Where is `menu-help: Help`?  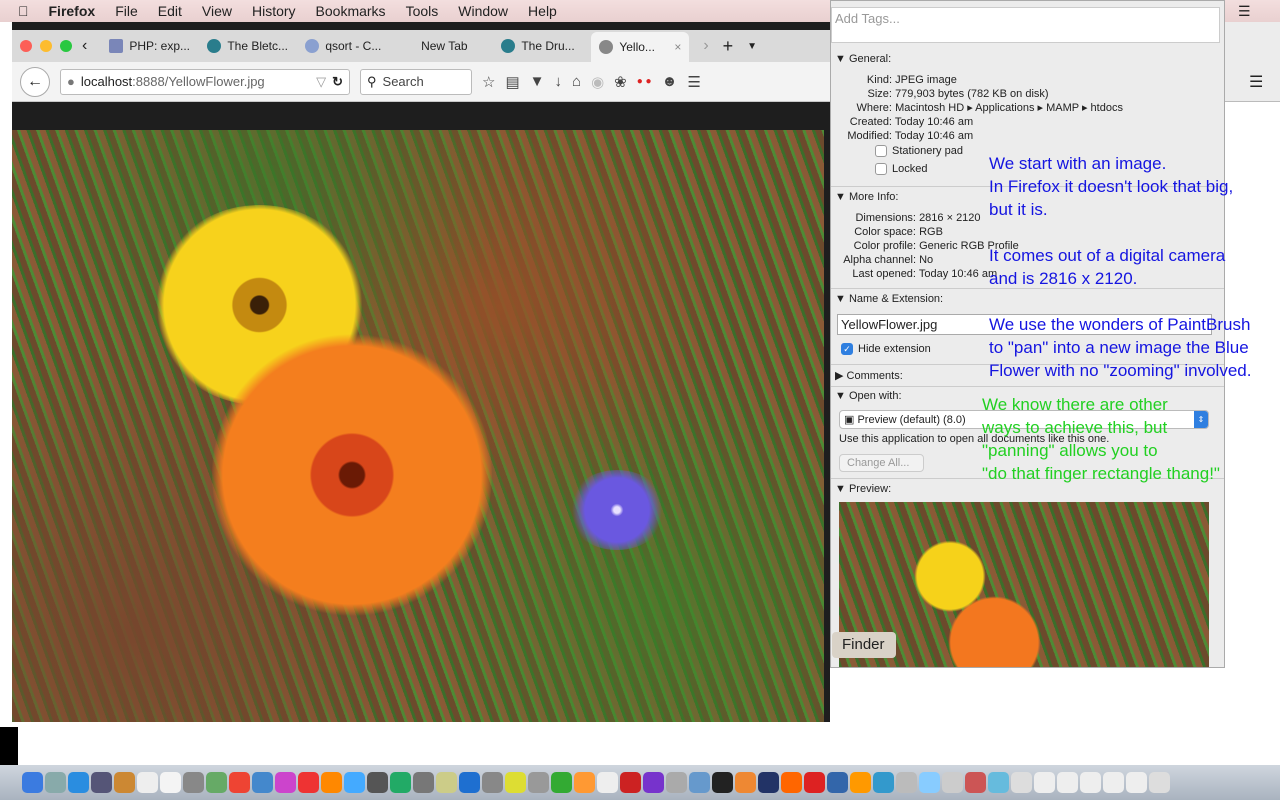 menu-help: Help is located at coordinates (542, 11).